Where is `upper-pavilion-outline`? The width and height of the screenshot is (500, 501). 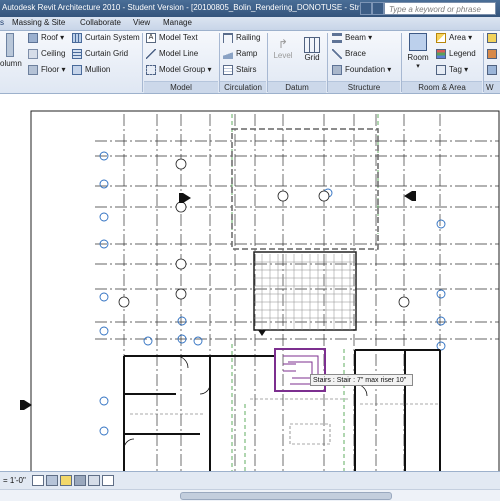
upper-pavilion-outline is located at coordinates (305, 189).